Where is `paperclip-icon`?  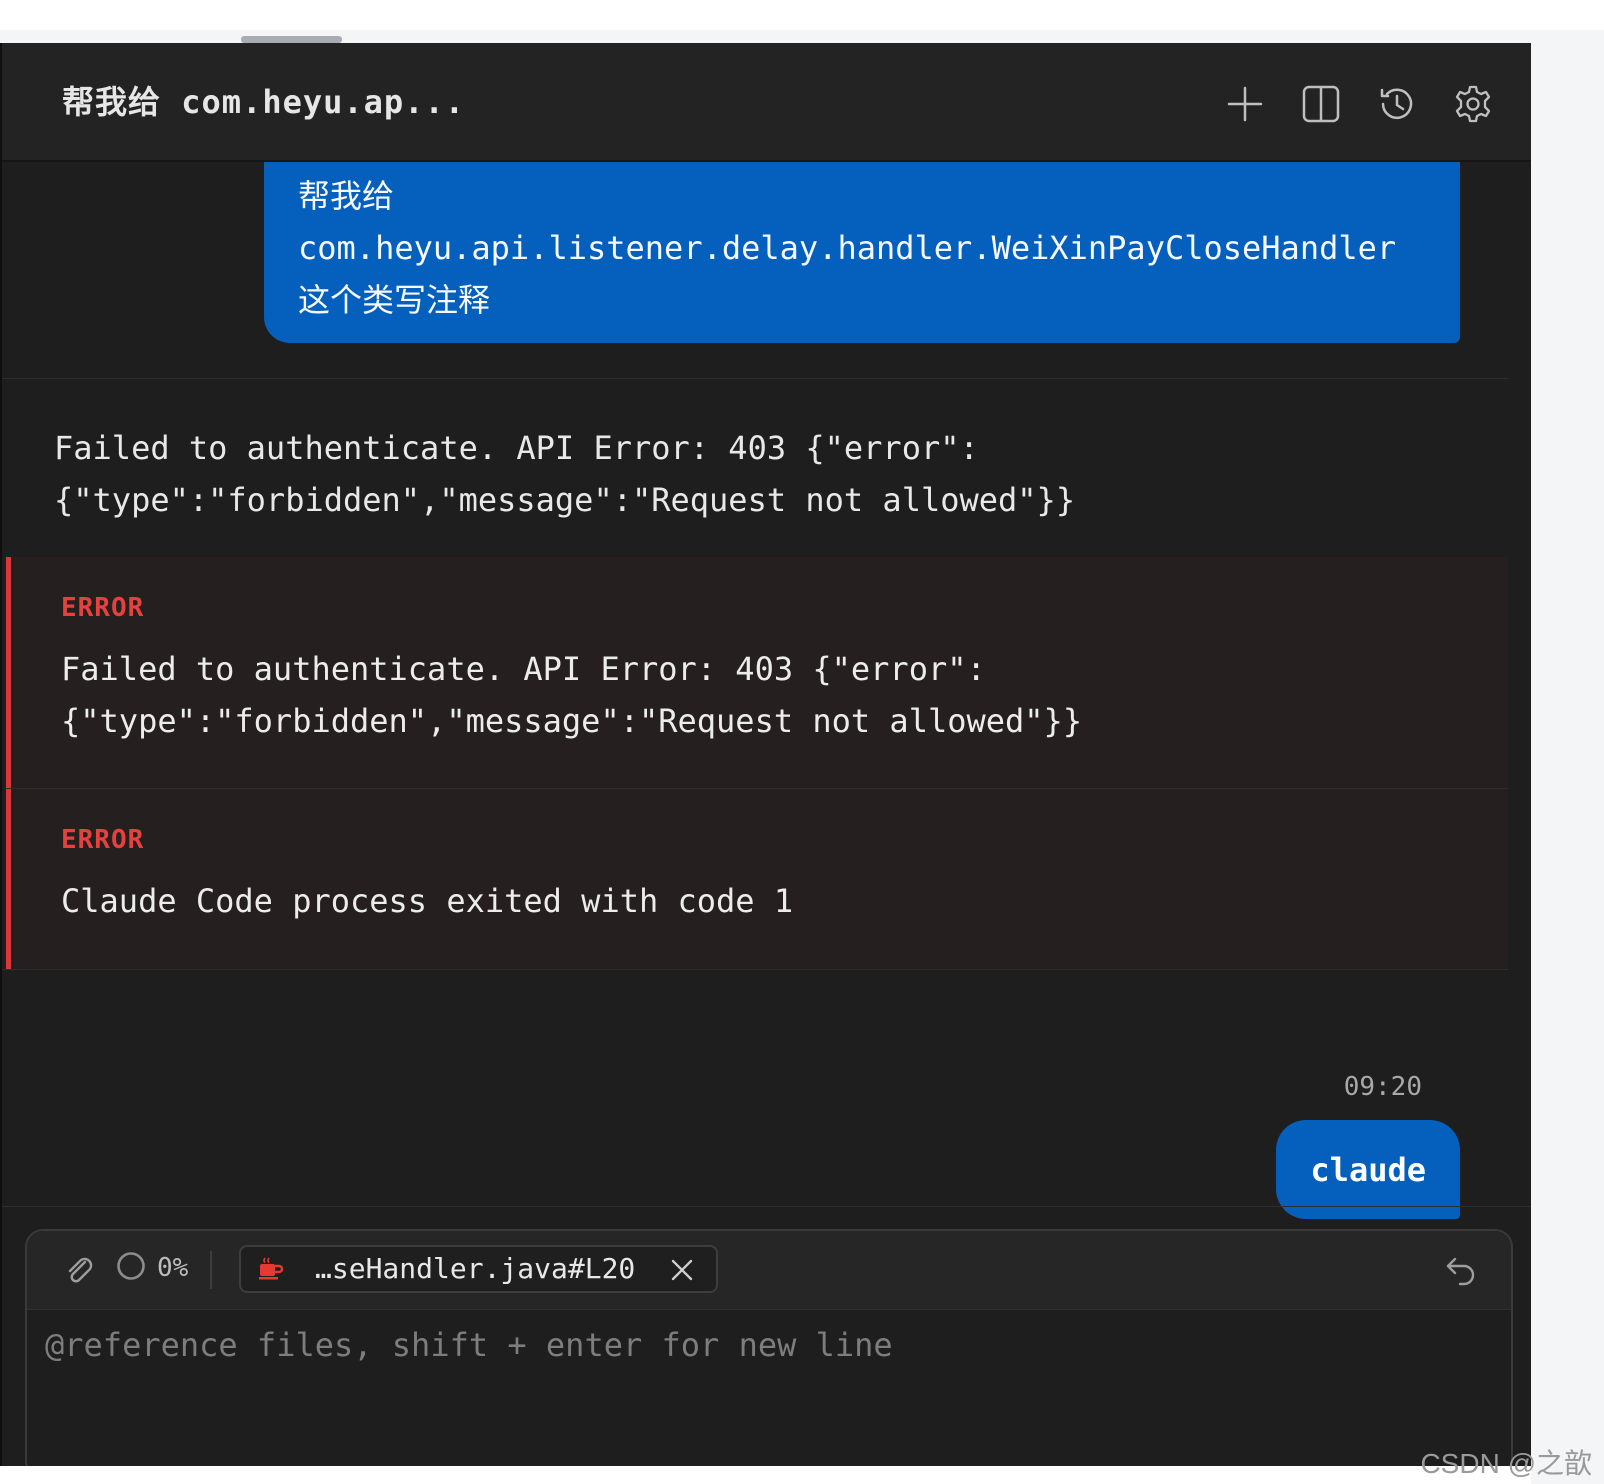 paperclip-icon is located at coordinates (80, 1270).